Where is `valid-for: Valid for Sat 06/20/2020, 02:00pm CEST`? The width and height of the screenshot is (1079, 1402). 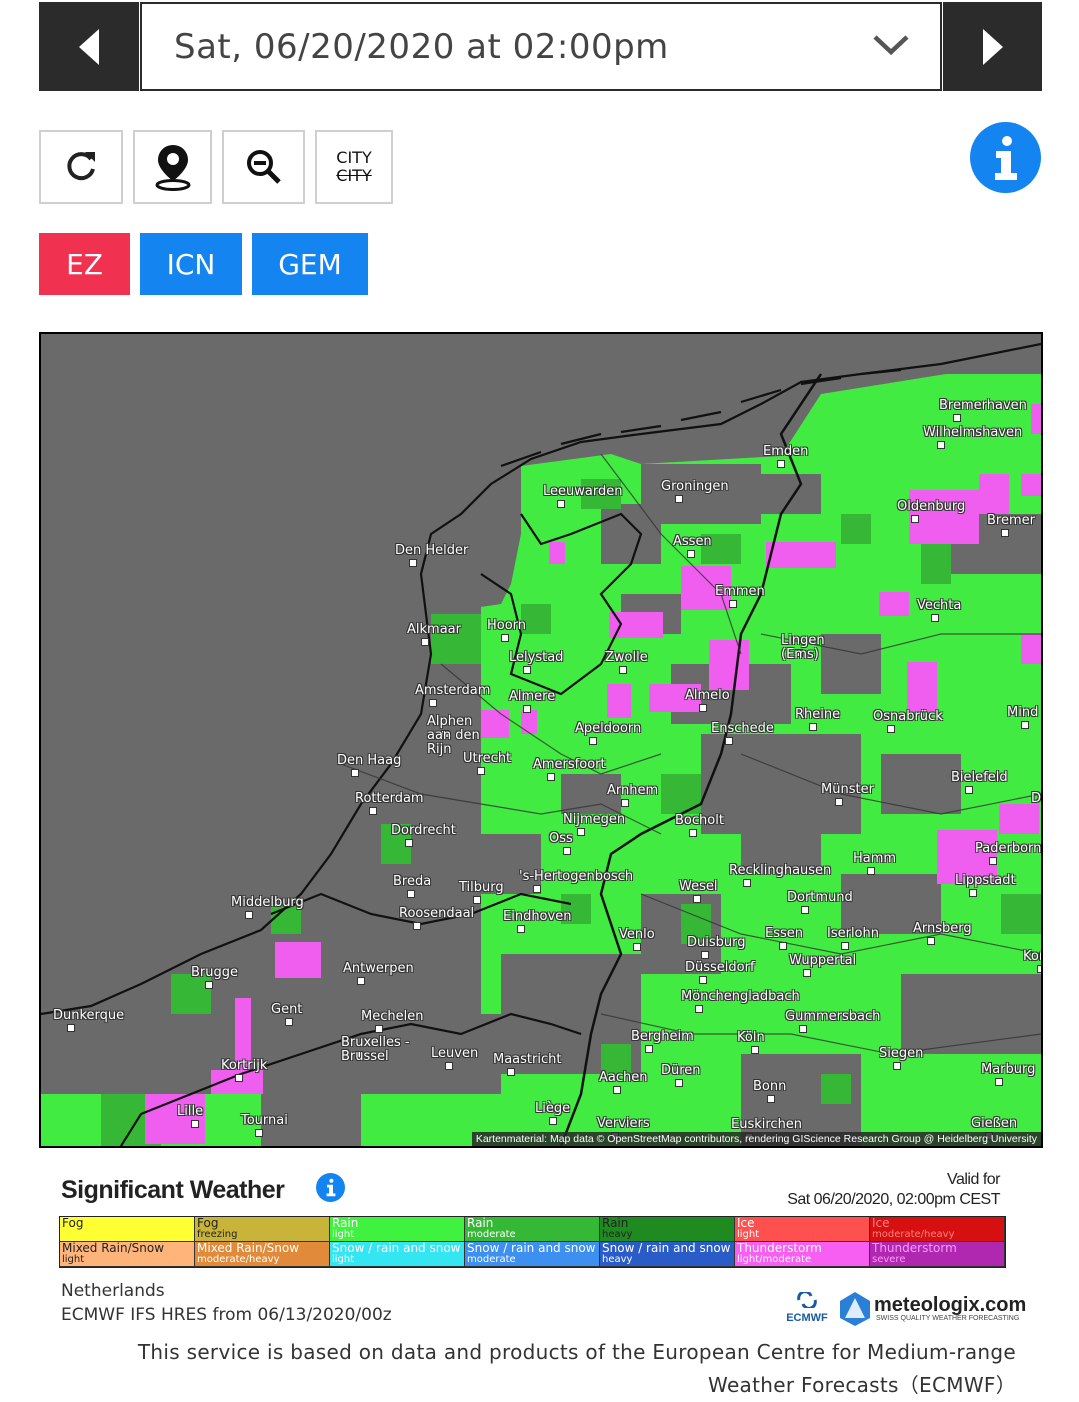
valid-for: Valid for Sat 06/20/2020, 02:00pm CEST is located at coordinates (850, 1190).